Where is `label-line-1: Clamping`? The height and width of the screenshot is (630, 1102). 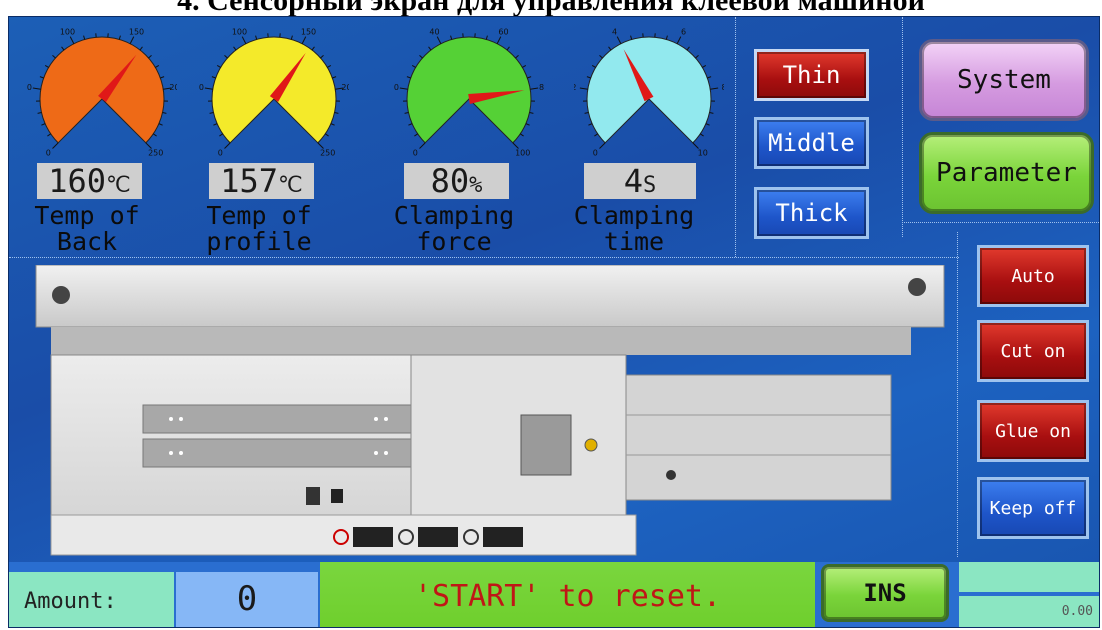 label-line-1: Clamping is located at coordinates (454, 215).